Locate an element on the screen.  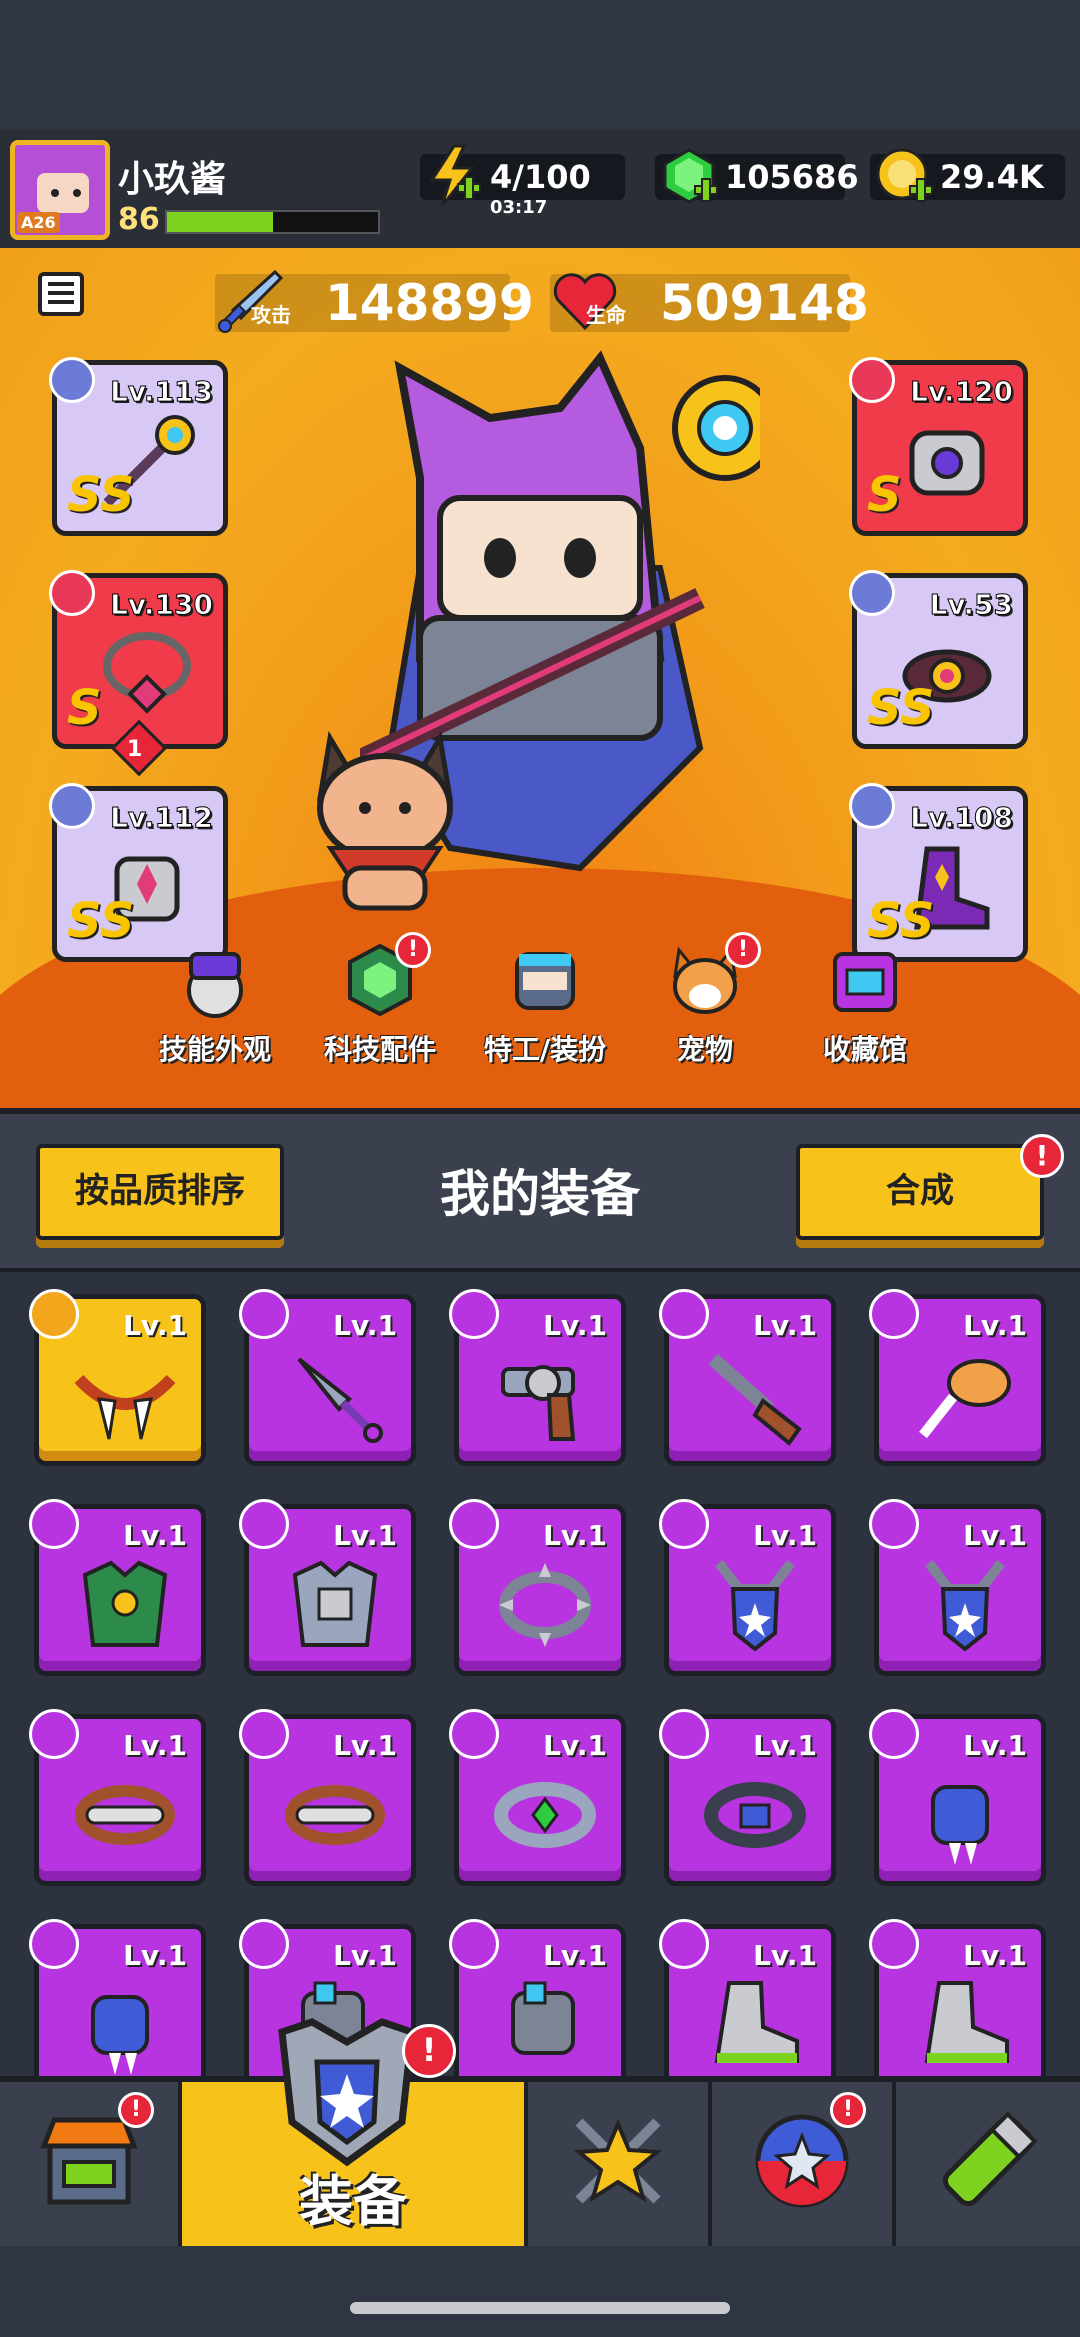
equip-slot-weapon: Lv.113 SS is located at coordinates (138, 446).